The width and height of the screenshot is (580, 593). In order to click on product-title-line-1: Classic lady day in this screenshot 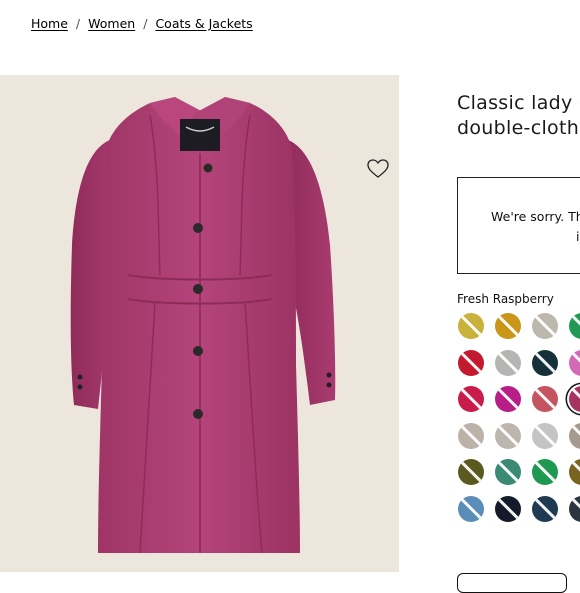, I will do `click(518, 103)`.